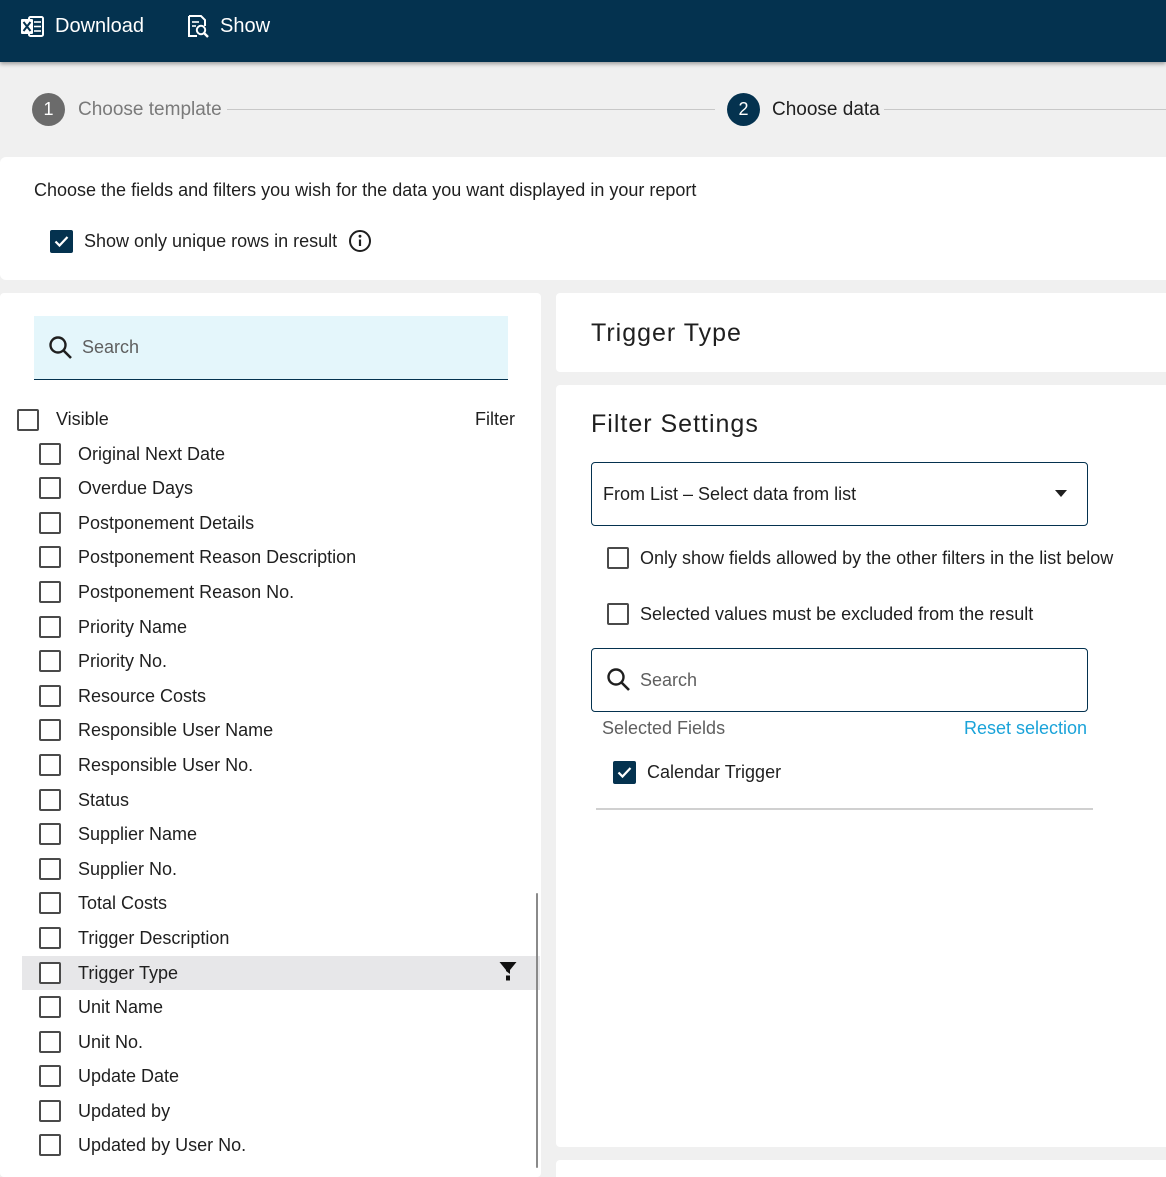 The height and width of the screenshot is (1177, 1166). What do you see at coordinates (1025, 728) in the screenshot?
I see `reset-selection-link: Reset selection` at bounding box center [1025, 728].